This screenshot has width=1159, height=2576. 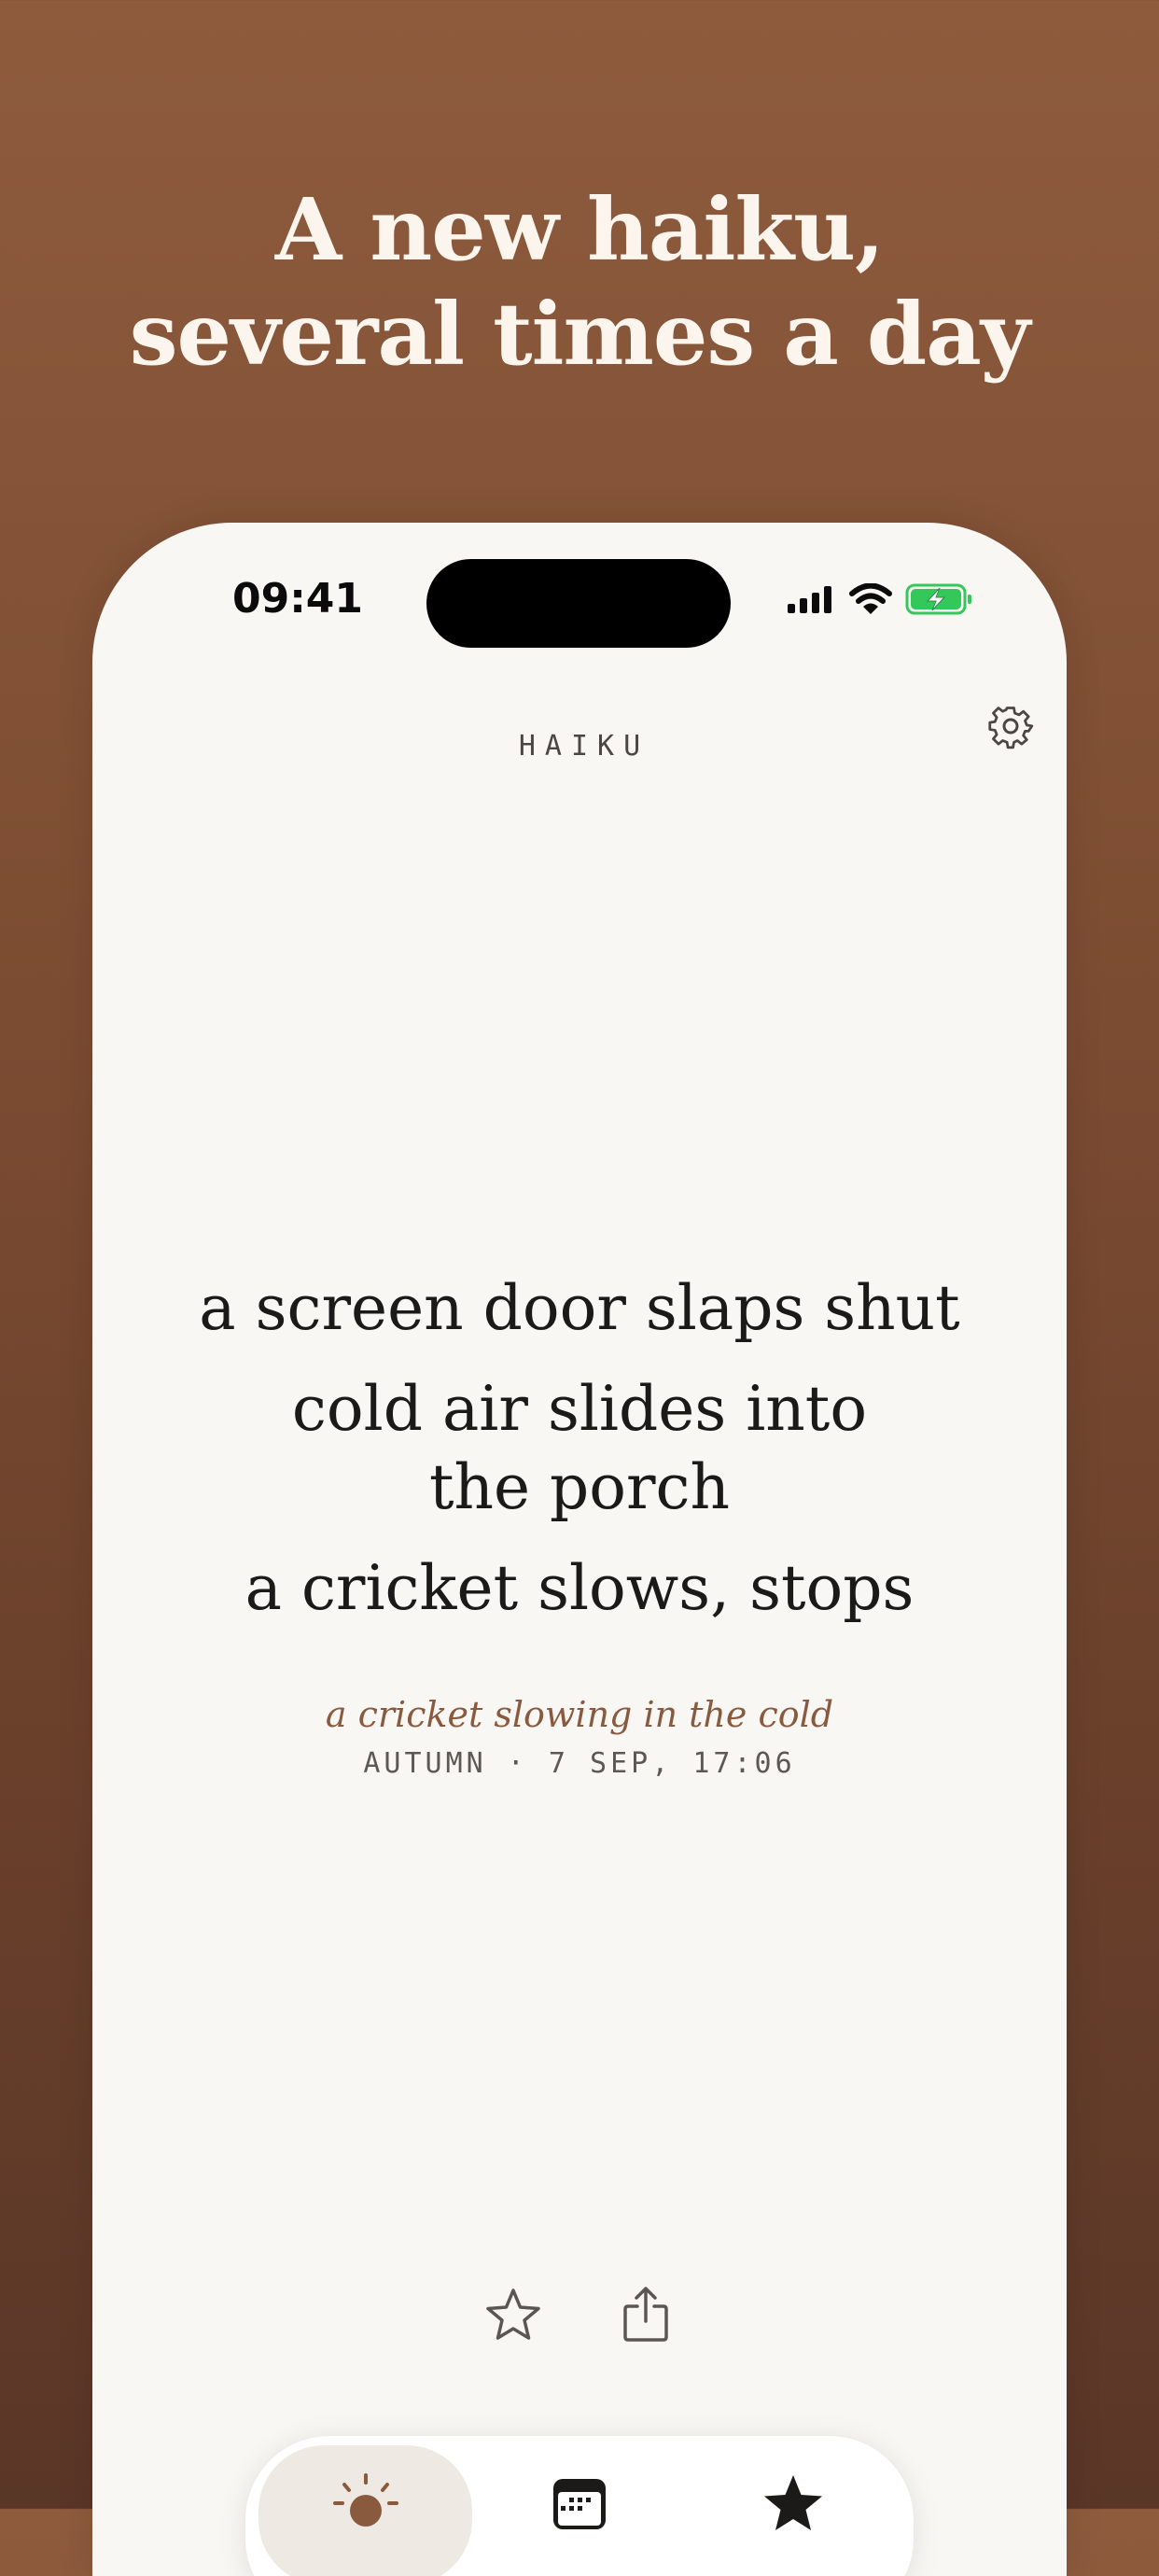 I want to click on dynamic-island, so click(x=578, y=603).